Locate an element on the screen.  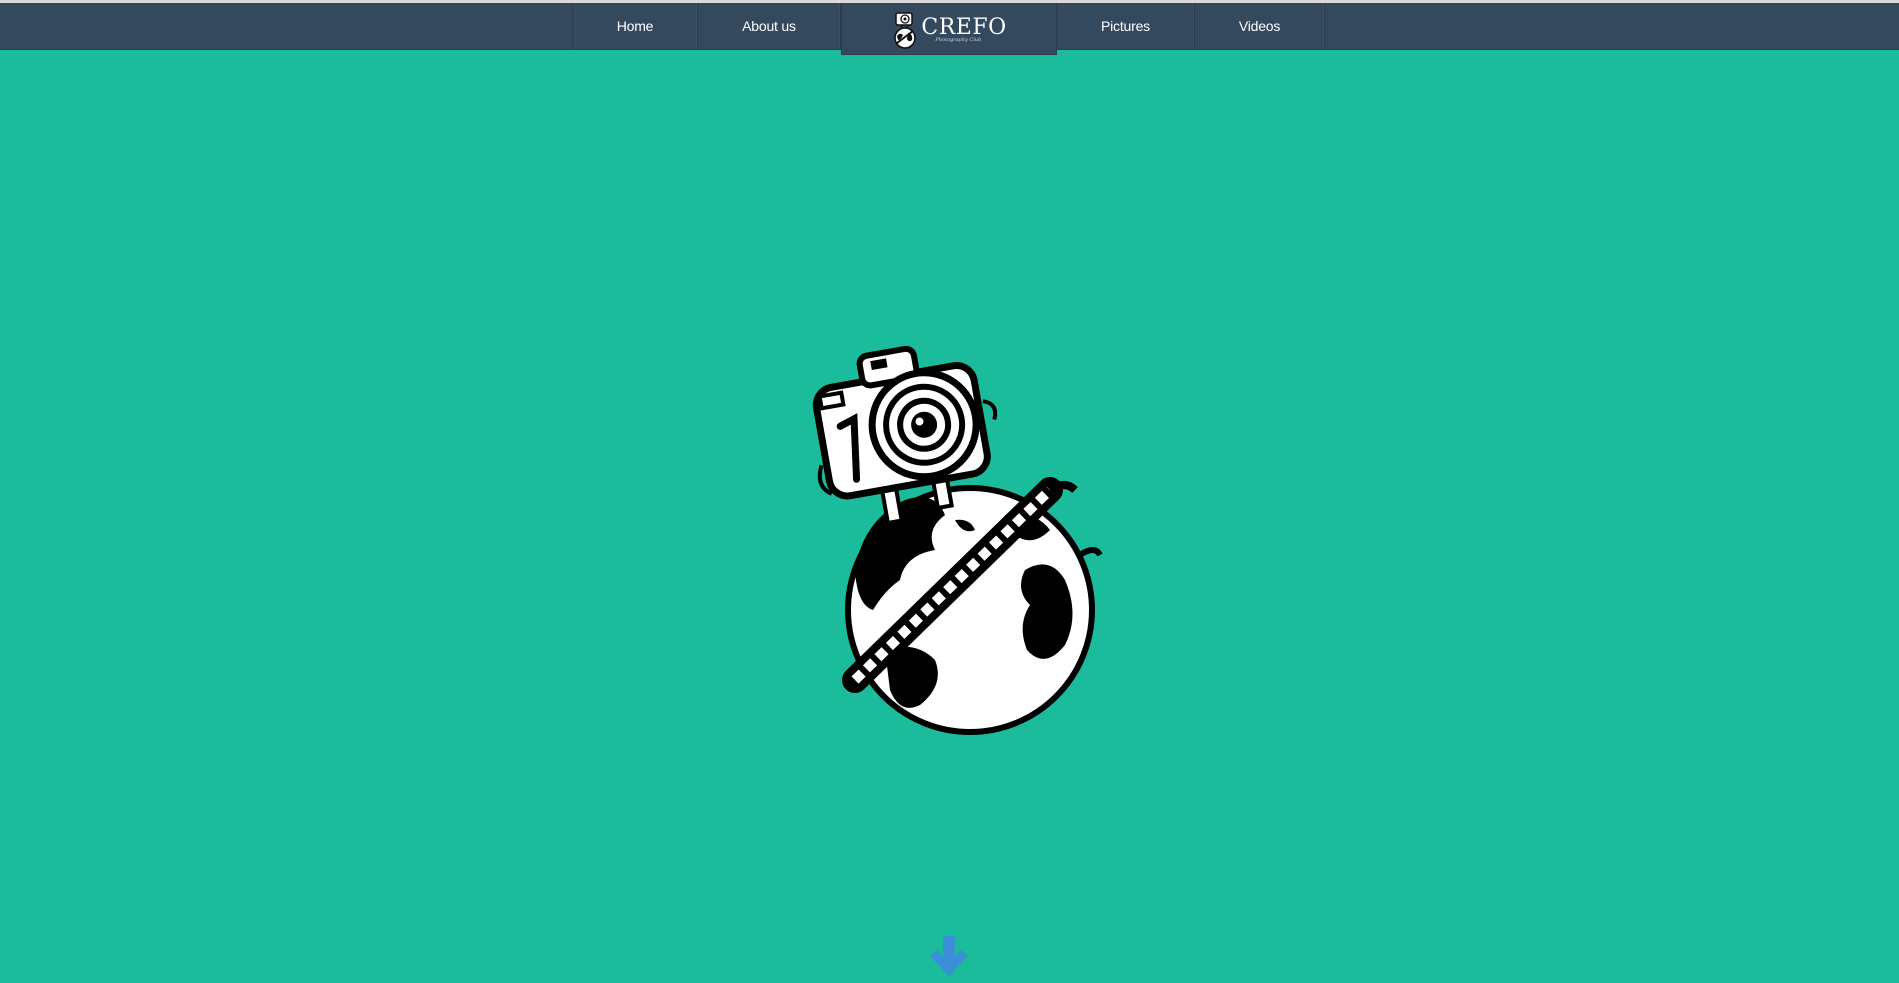
nav-home-label: Home is located at coordinates (635, 26).